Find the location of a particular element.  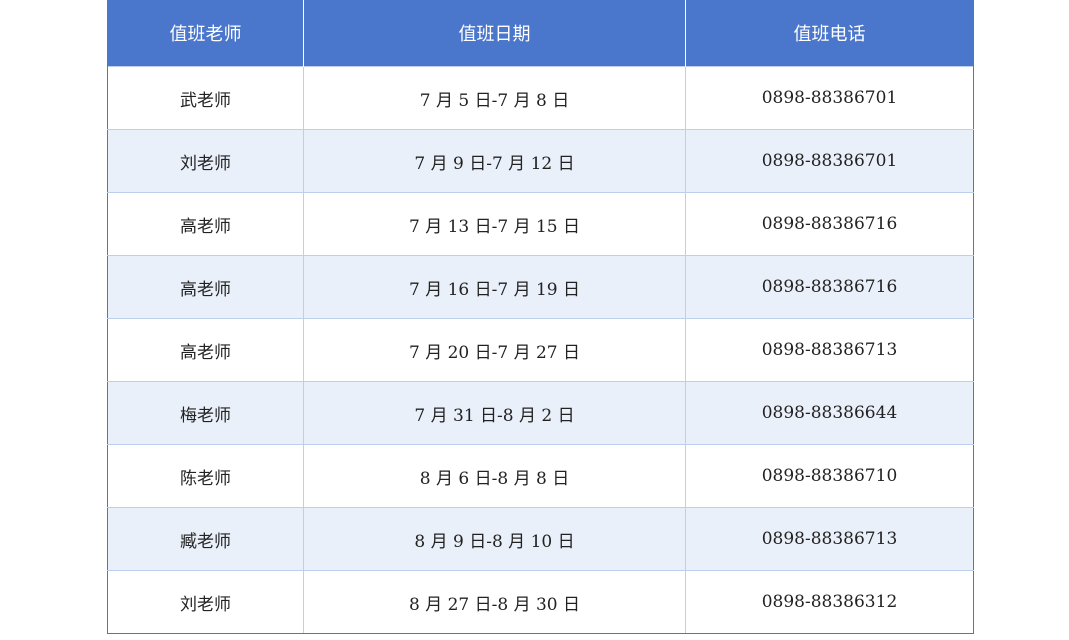

cell-date: 7 月 5 日-7 月 8 日 is located at coordinates (494, 98).